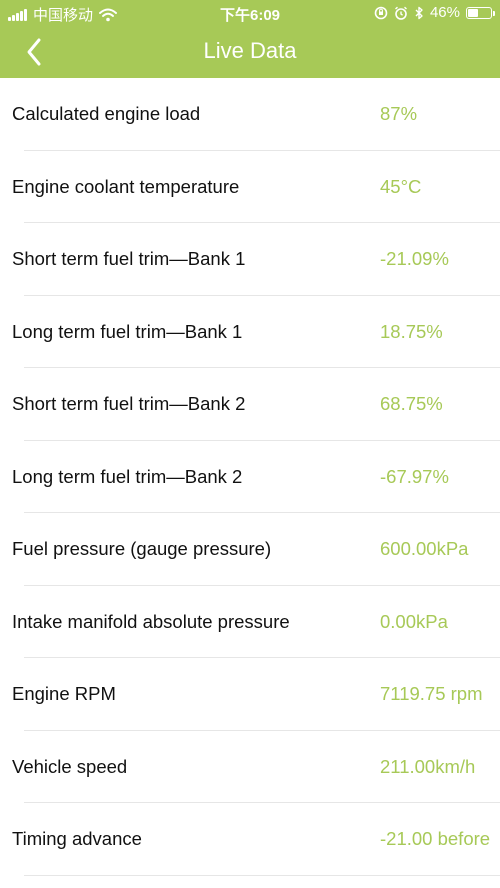 This screenshot has height=888, width=500. I want to click on list-item: Timing advance -21.00 before, so click(250, 839).